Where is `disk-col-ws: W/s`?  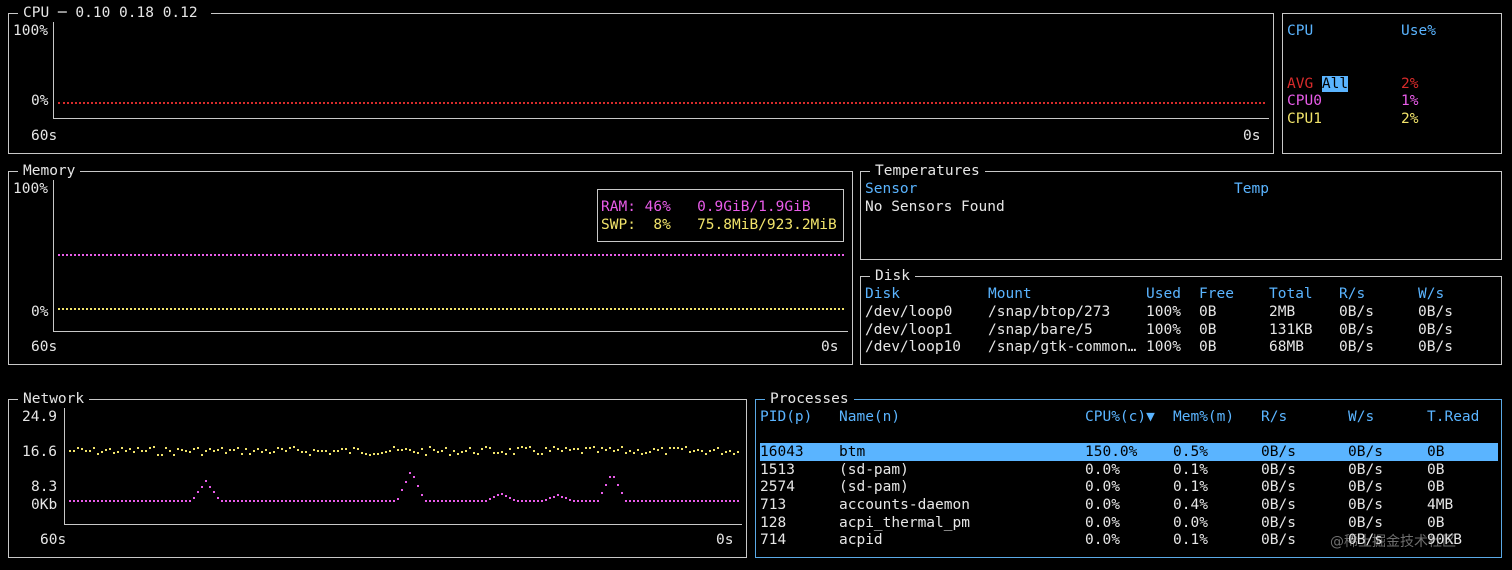 disk-col-ws: W/s is located at coordinates (1431, 294).